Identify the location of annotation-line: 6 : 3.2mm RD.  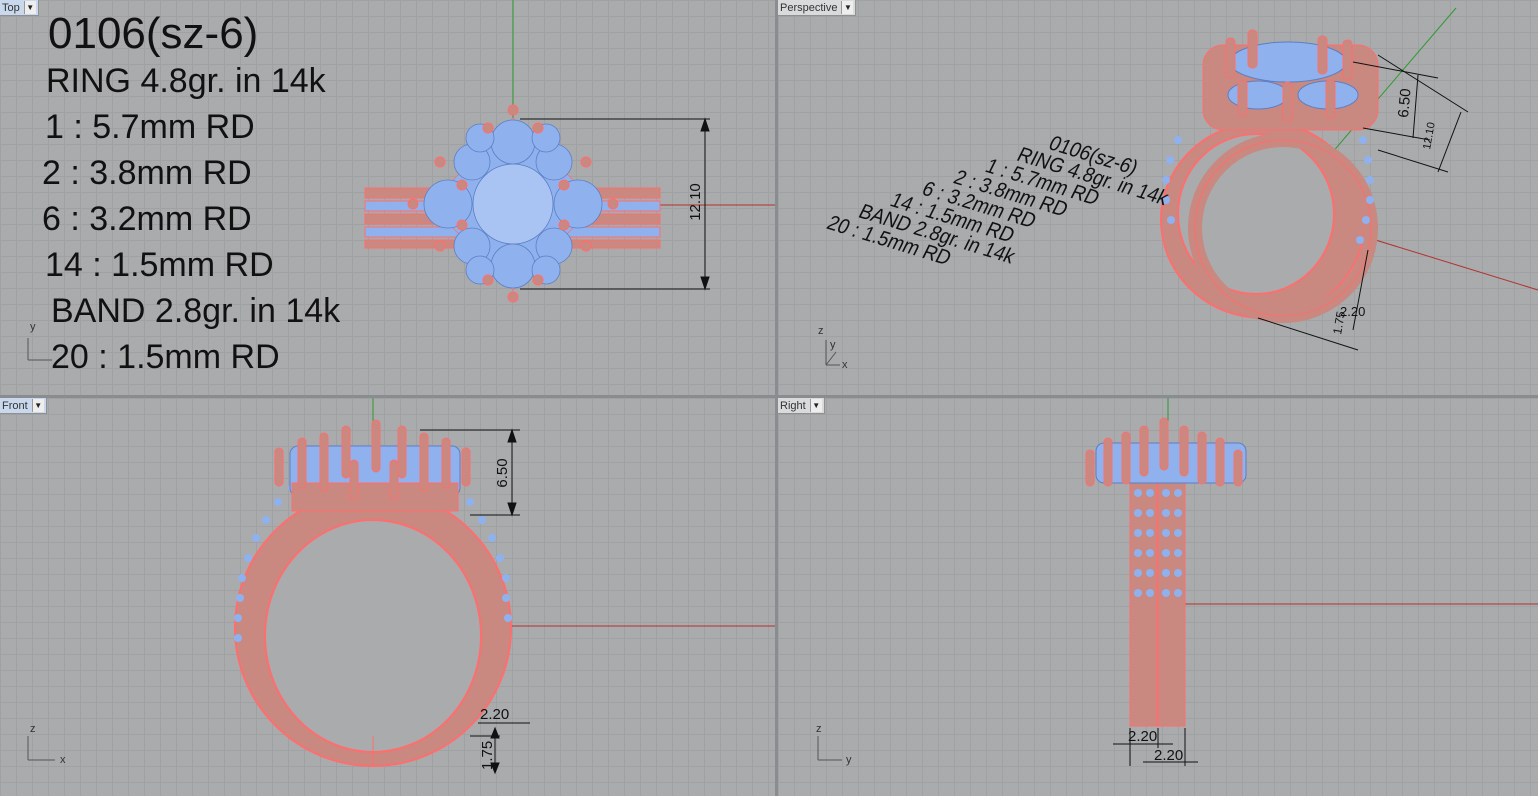
(147, 219).